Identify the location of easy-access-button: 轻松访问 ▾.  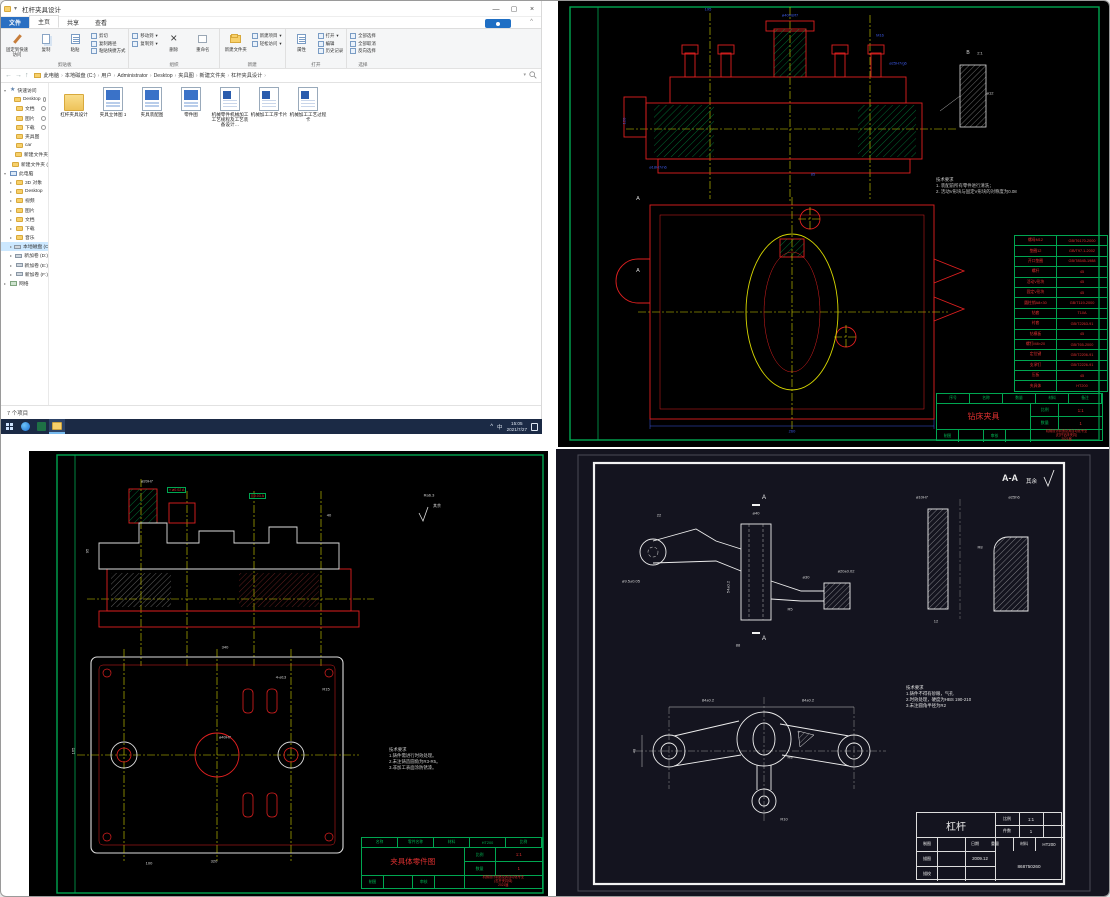
(266, 43).